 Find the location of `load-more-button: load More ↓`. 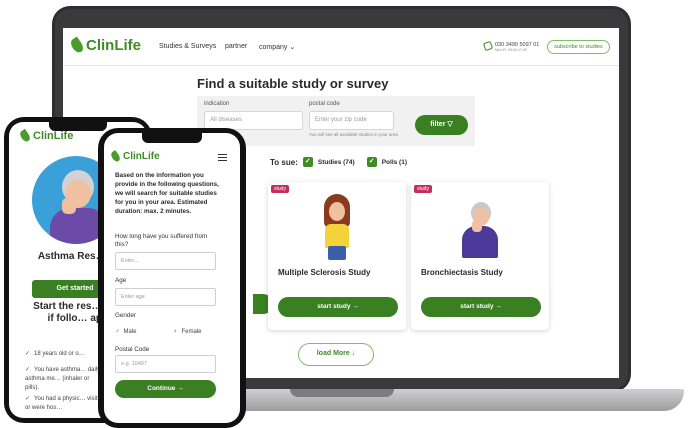

load-more-button: load More ↓ is located at coordinates (336, 354).